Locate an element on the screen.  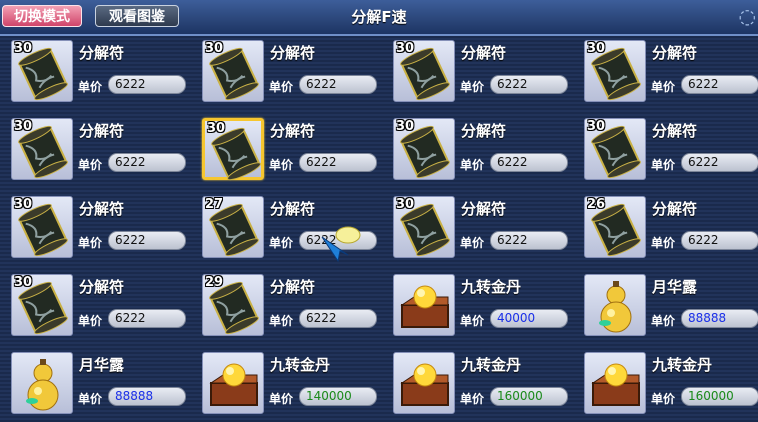
item-cell: 九转金丹 单价 160000 is located at coordinates (665, 385).